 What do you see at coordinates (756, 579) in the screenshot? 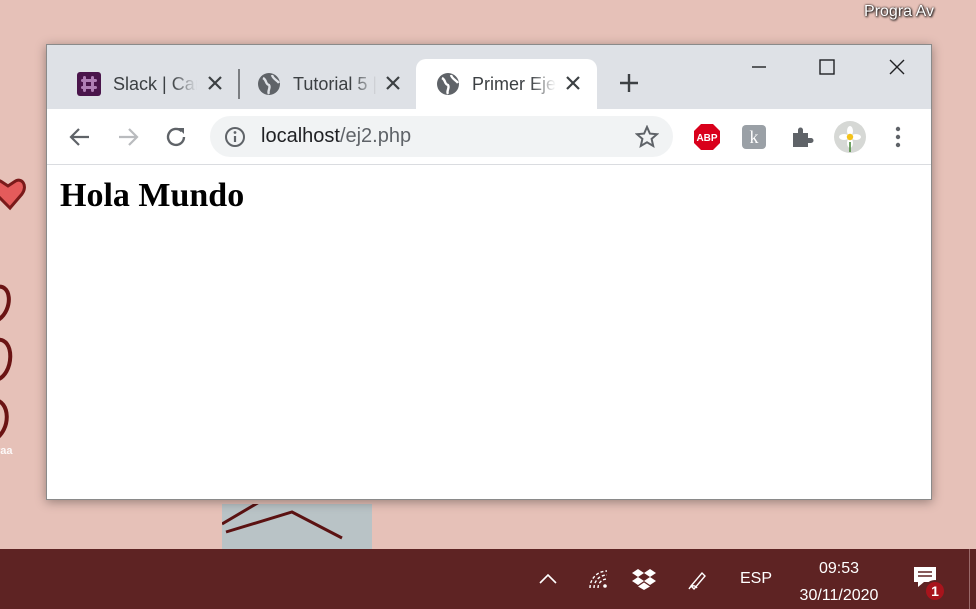
I see `language-indicator: ESP` at bounding box center [756, 579].